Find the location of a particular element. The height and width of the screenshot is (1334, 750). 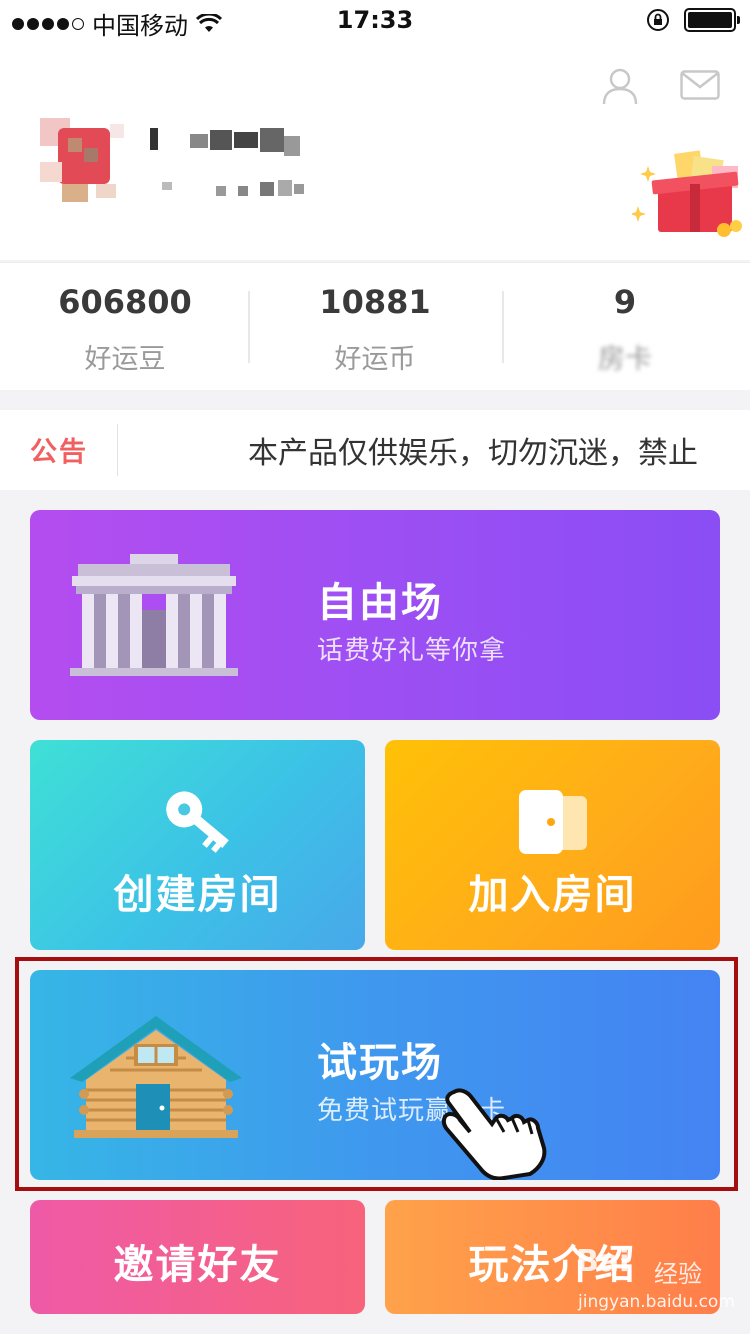

card-title: 试玩场 is located at coordinates (380, 1063).